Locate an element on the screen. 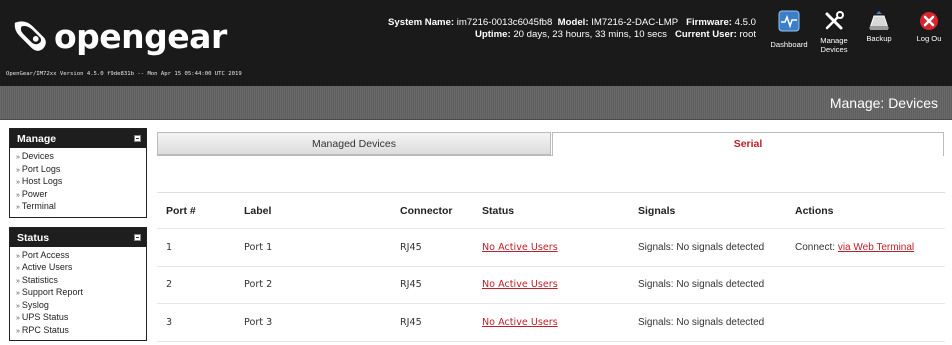 This screenshot has height=345, width=952. sidebar-item-statistics: » Statistics is located at coordinates (81, 281).